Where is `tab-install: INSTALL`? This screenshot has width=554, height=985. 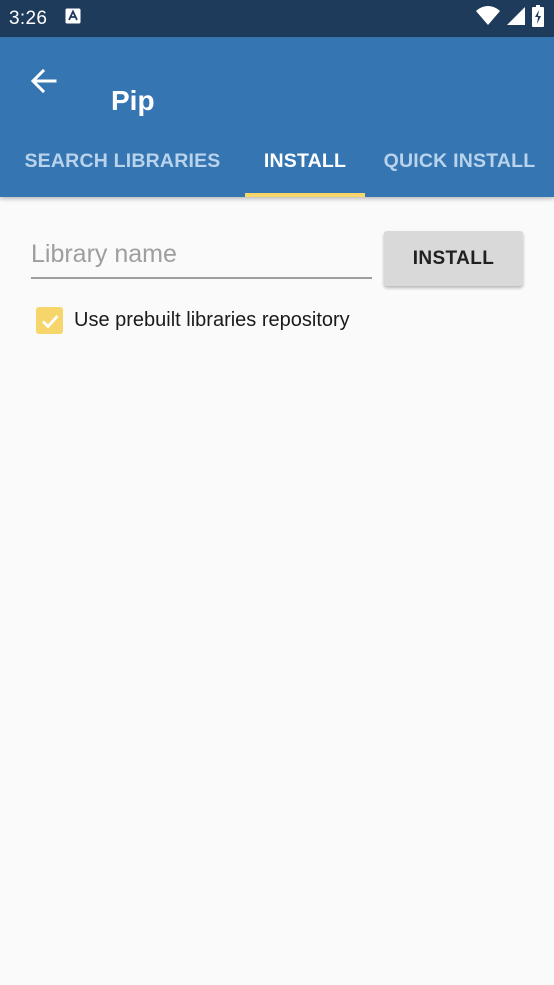
tab-install: INSTALL is located at coordinates (305, 161).